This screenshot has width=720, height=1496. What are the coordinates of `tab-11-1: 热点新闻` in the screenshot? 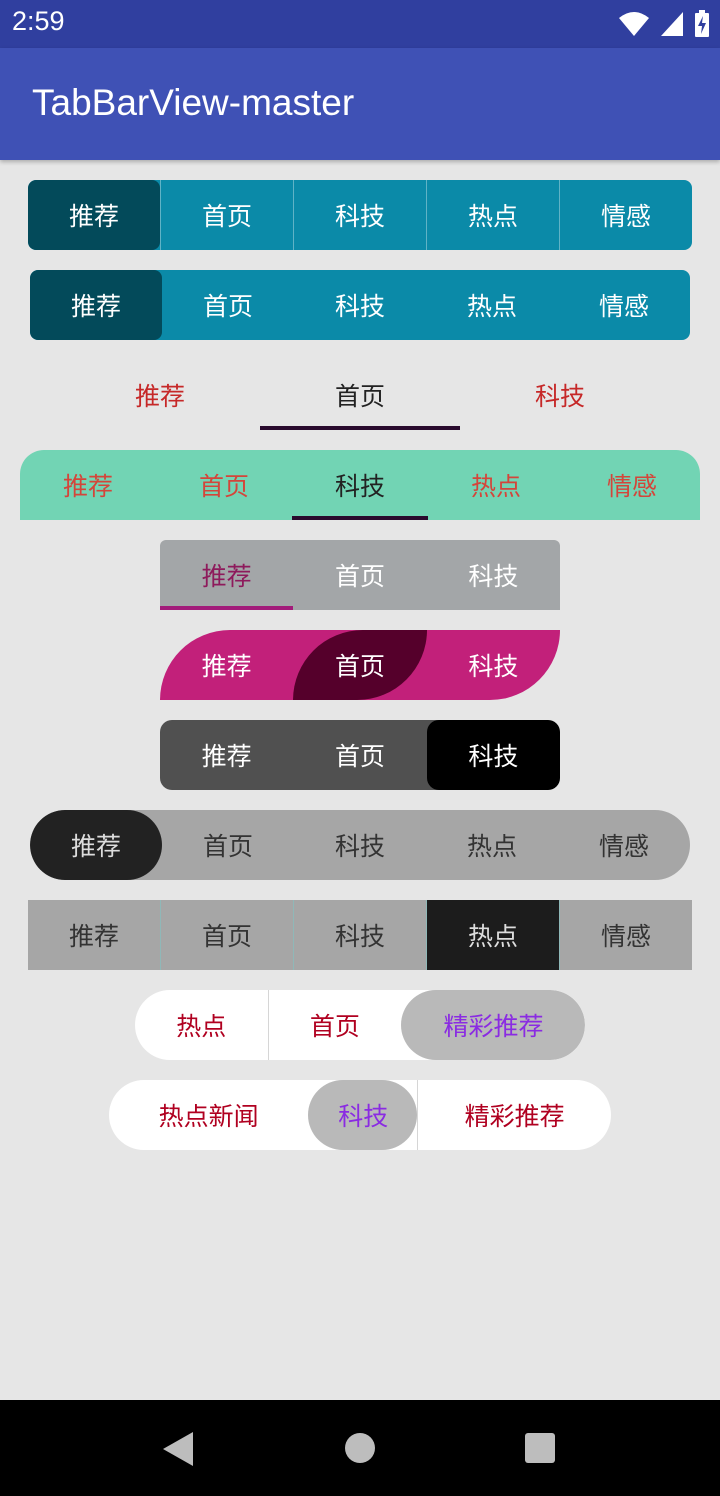 It's located at (208, 1115).